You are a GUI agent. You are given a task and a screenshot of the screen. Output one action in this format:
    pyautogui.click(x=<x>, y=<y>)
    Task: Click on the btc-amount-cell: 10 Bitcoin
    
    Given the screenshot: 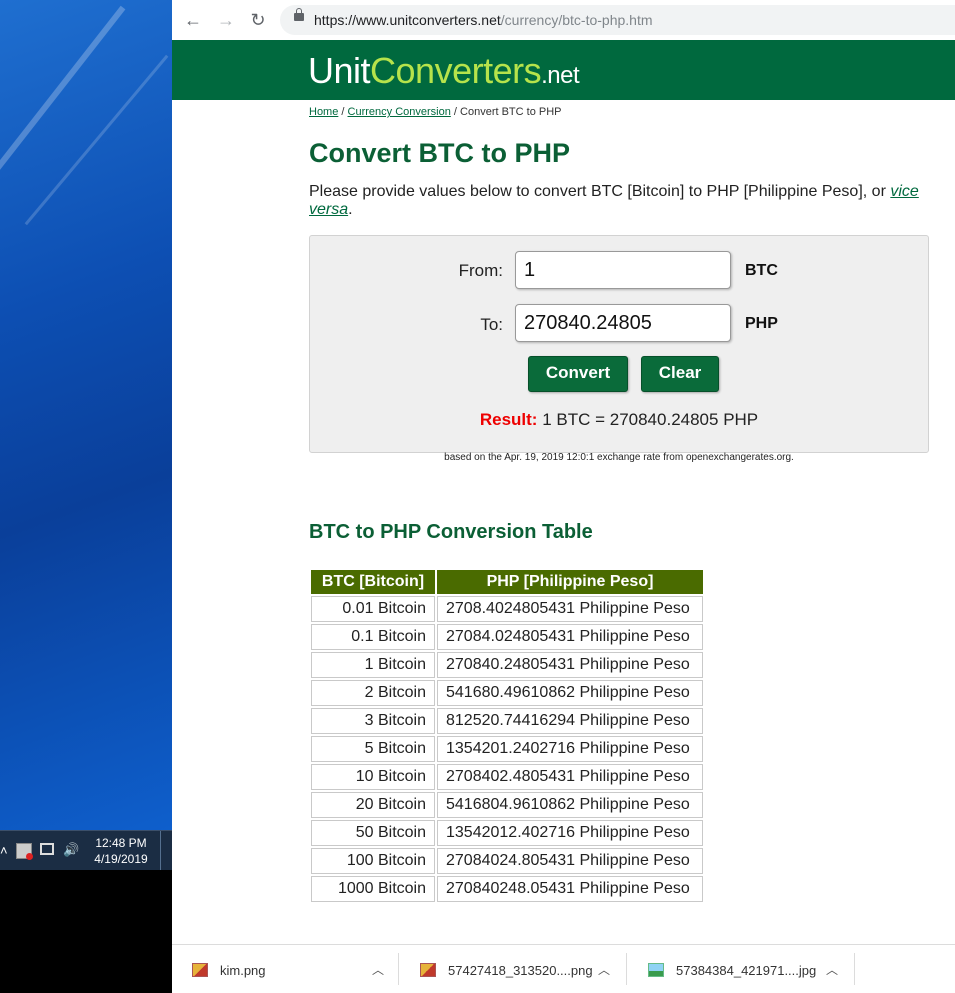 What is the action you would take?
    pyautogui.click(x=373, y=777)
    